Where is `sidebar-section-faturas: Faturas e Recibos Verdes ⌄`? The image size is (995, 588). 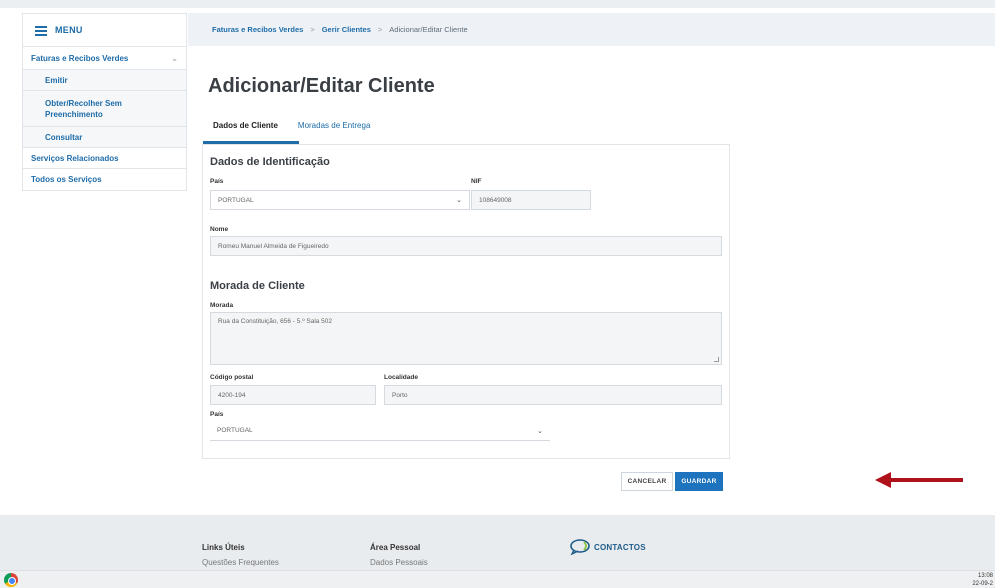
sidebar-section-faturas: Faturas e Recibos Verdes ⌄ is located at coordinates (104, 58).